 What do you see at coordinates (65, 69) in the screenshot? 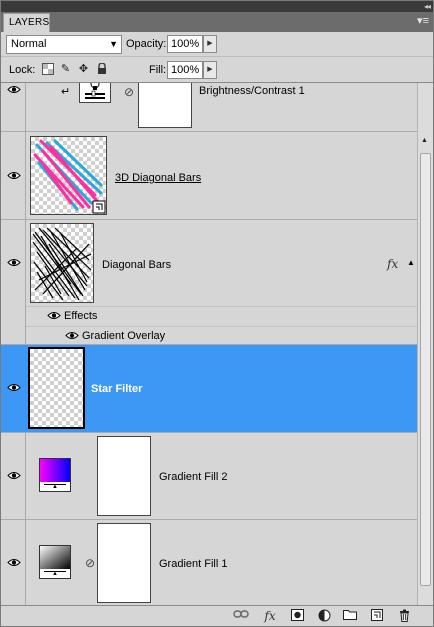
I see `lock-brush-icon: ✎` at bounding box center [65, 69].